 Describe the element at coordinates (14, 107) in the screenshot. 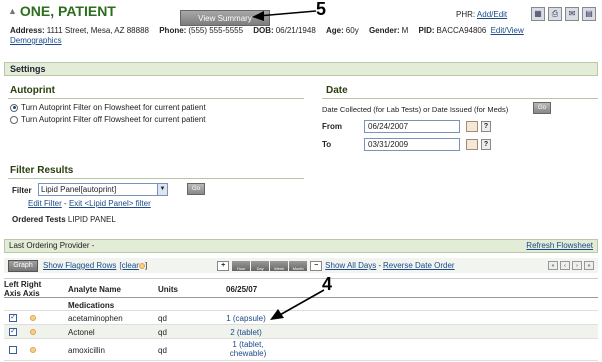

I see `autoprint-on-radio` at that location.